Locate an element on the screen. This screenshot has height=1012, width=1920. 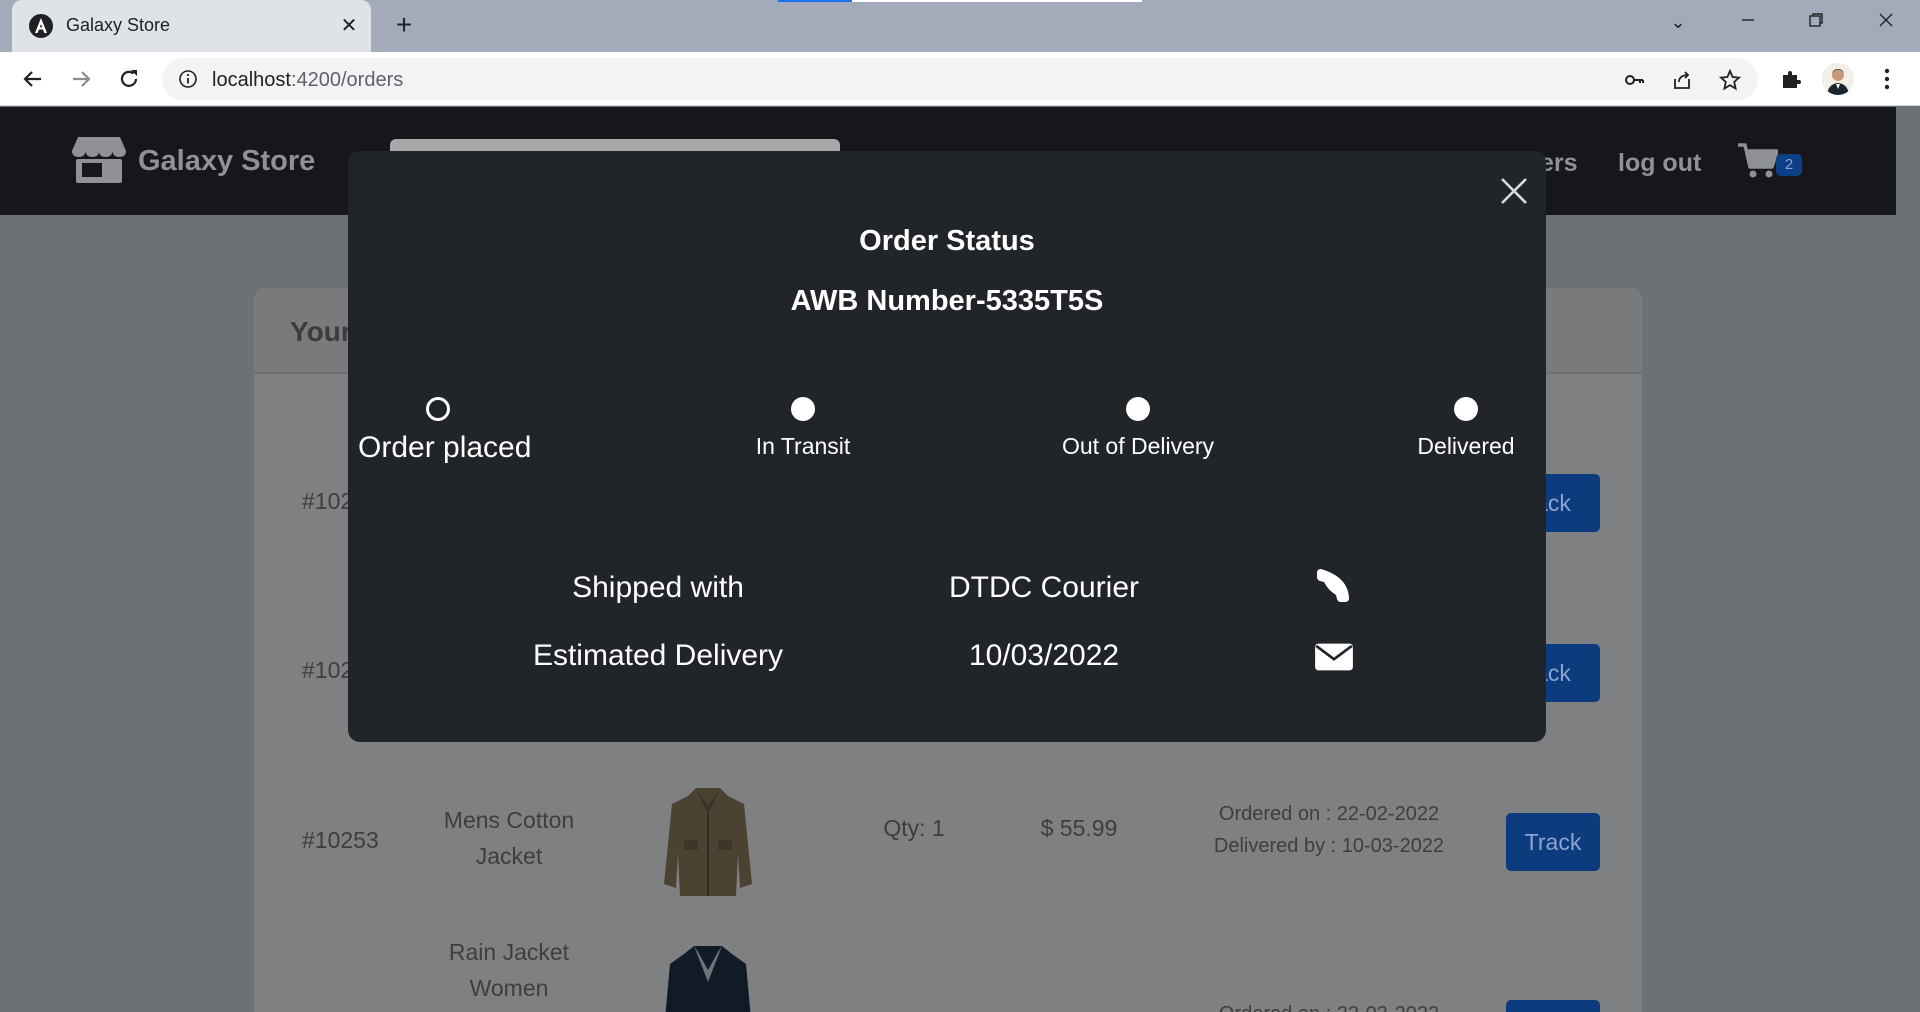
close-icon is located at coordinates (1514, 191).